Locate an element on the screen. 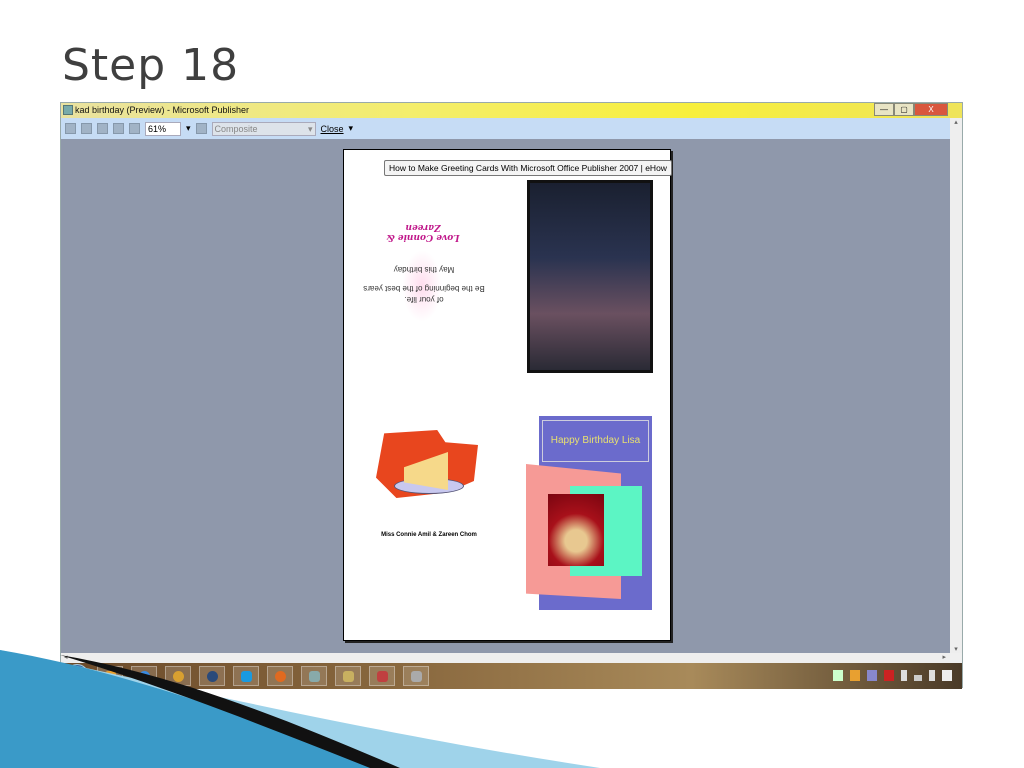 The image size is (1024, 768). tray-update-icon is located at coordinates (855, 675).